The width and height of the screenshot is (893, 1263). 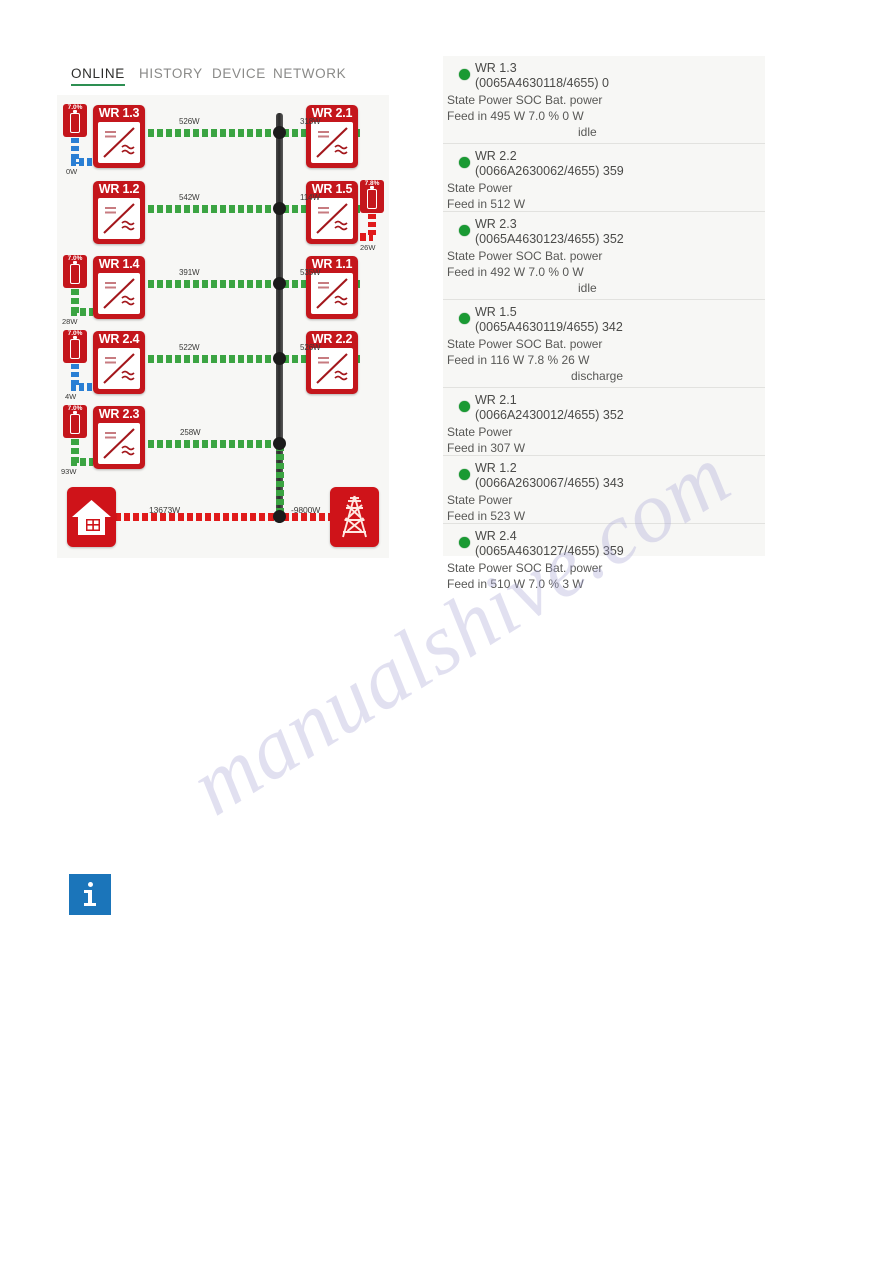 What do you see at coordinates (279, 358) in the screenshot?
I see `bus-node-row3` at bounding box center [279, 358].